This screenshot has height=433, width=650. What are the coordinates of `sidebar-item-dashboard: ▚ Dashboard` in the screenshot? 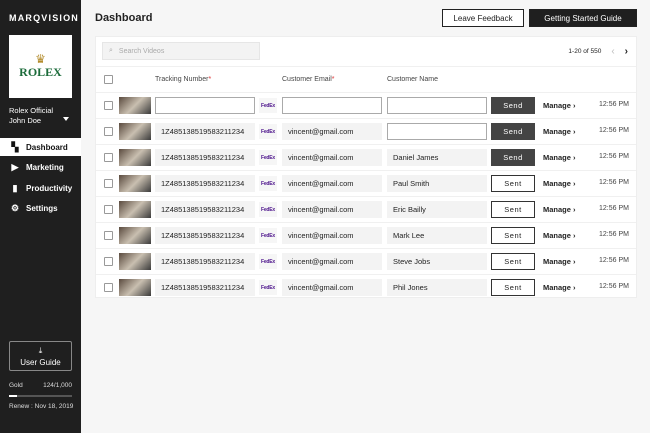 It's located at (40, 147).